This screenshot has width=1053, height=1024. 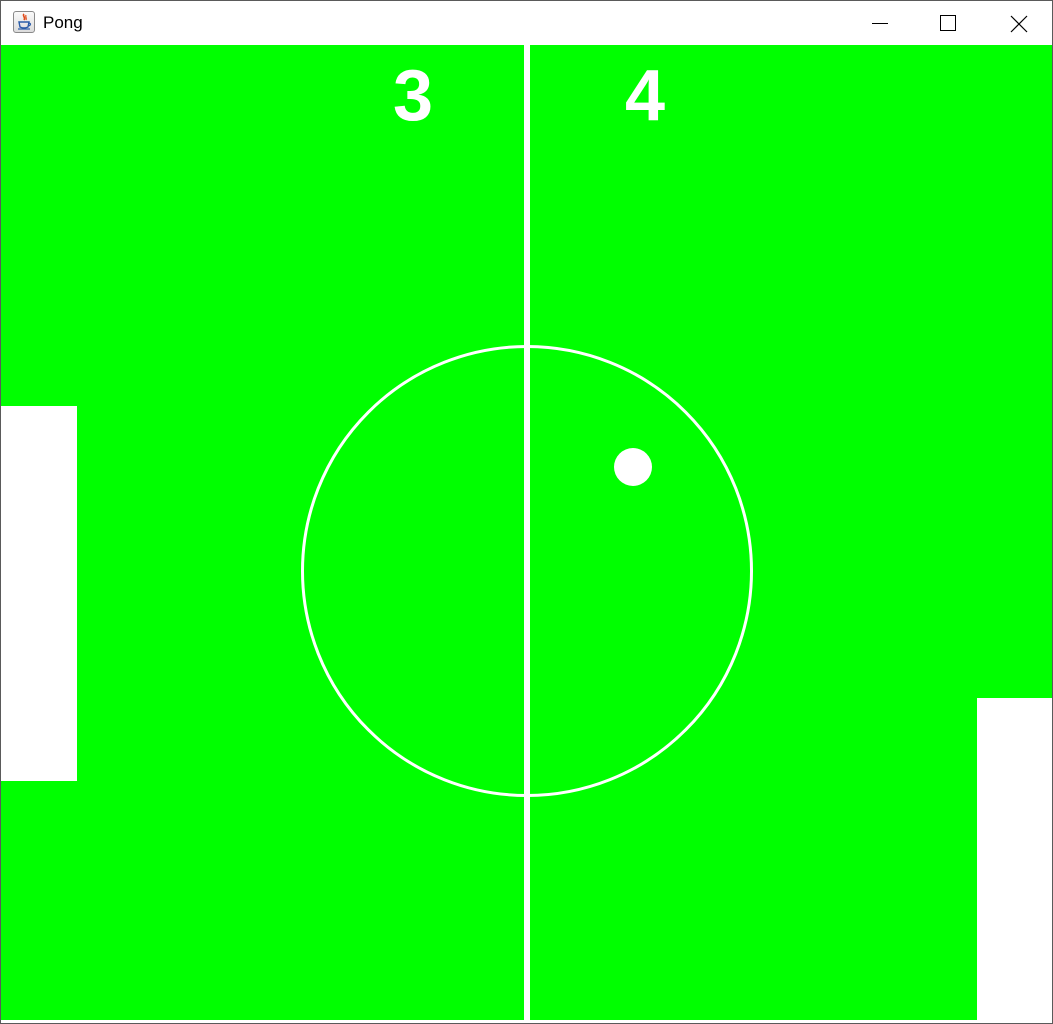 I want to click on right-paddle, so click(x=1014, y=859).